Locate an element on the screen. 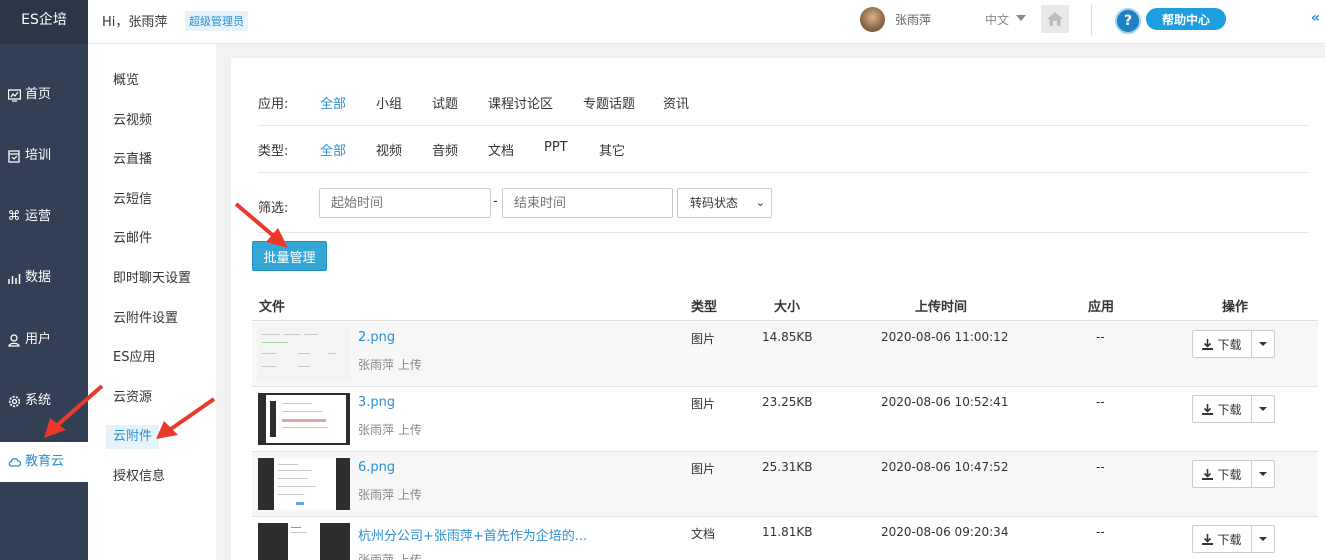  submenu-item-license-info: 授权信息 is located at coordinates (139, 477).